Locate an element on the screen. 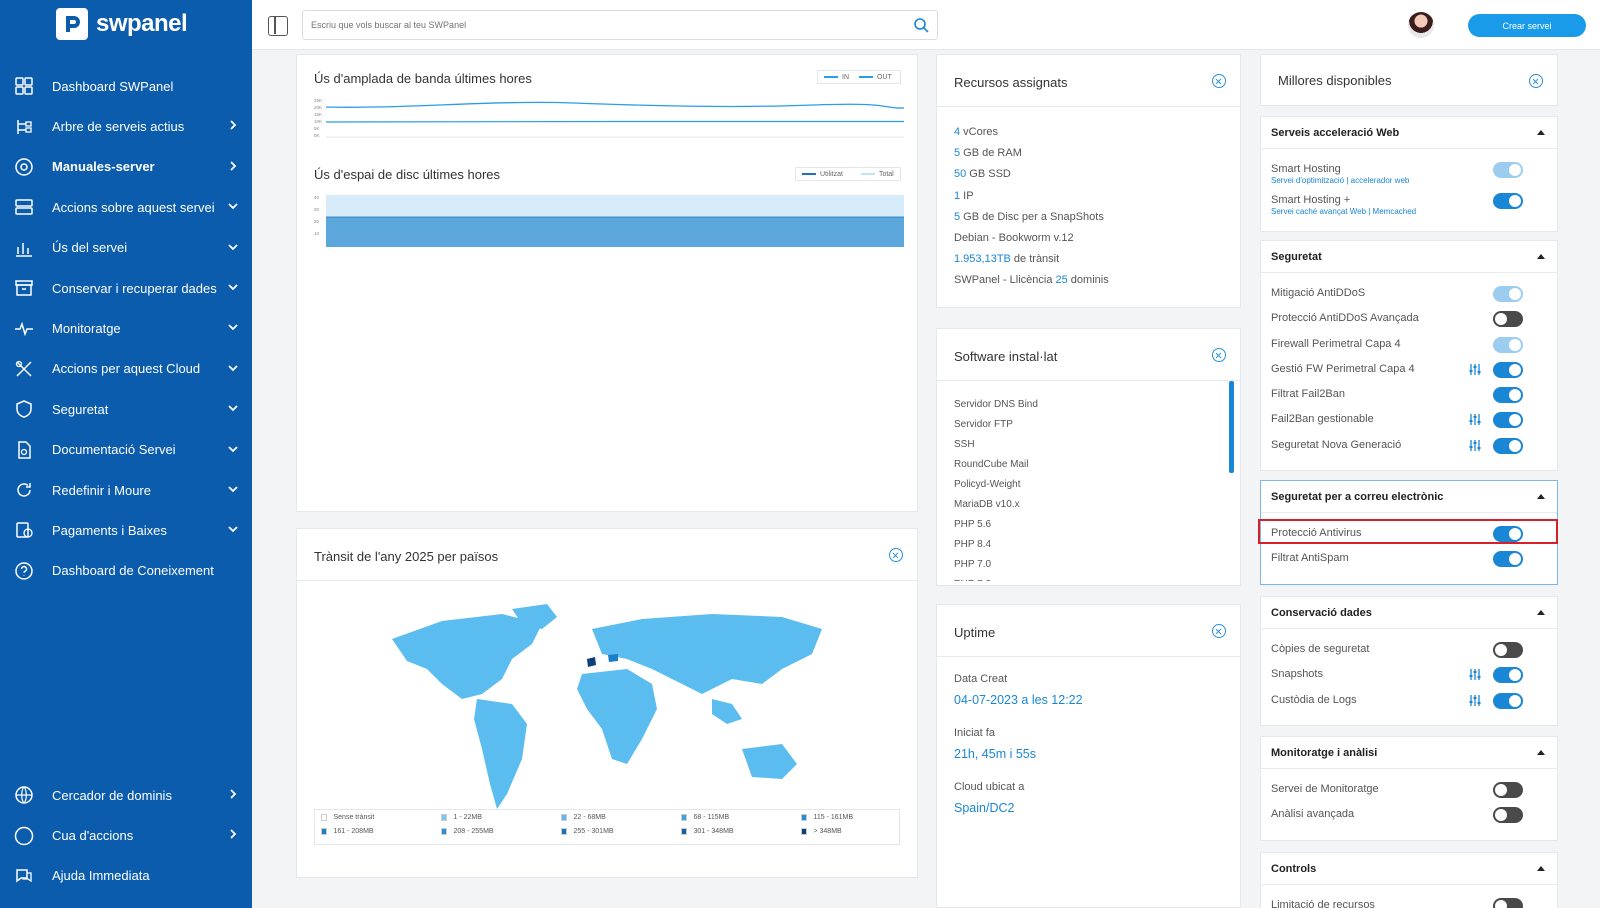  sidebar-item-ajuda-immediata: Ajuda Immediata is located at coordinates (126, 876).